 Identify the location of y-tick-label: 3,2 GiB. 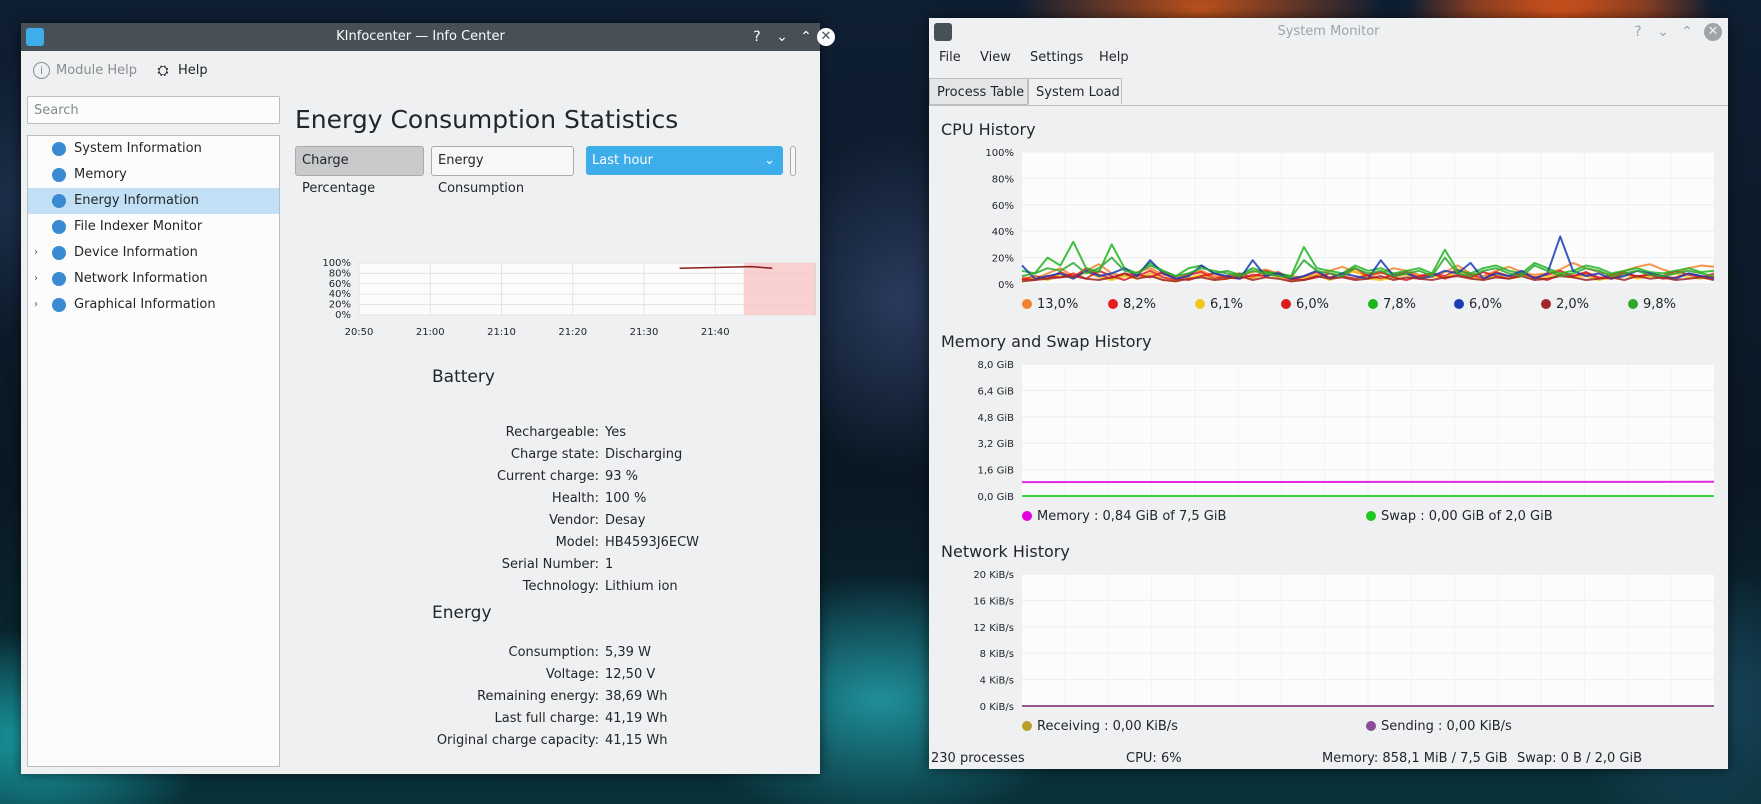
(996, 444).